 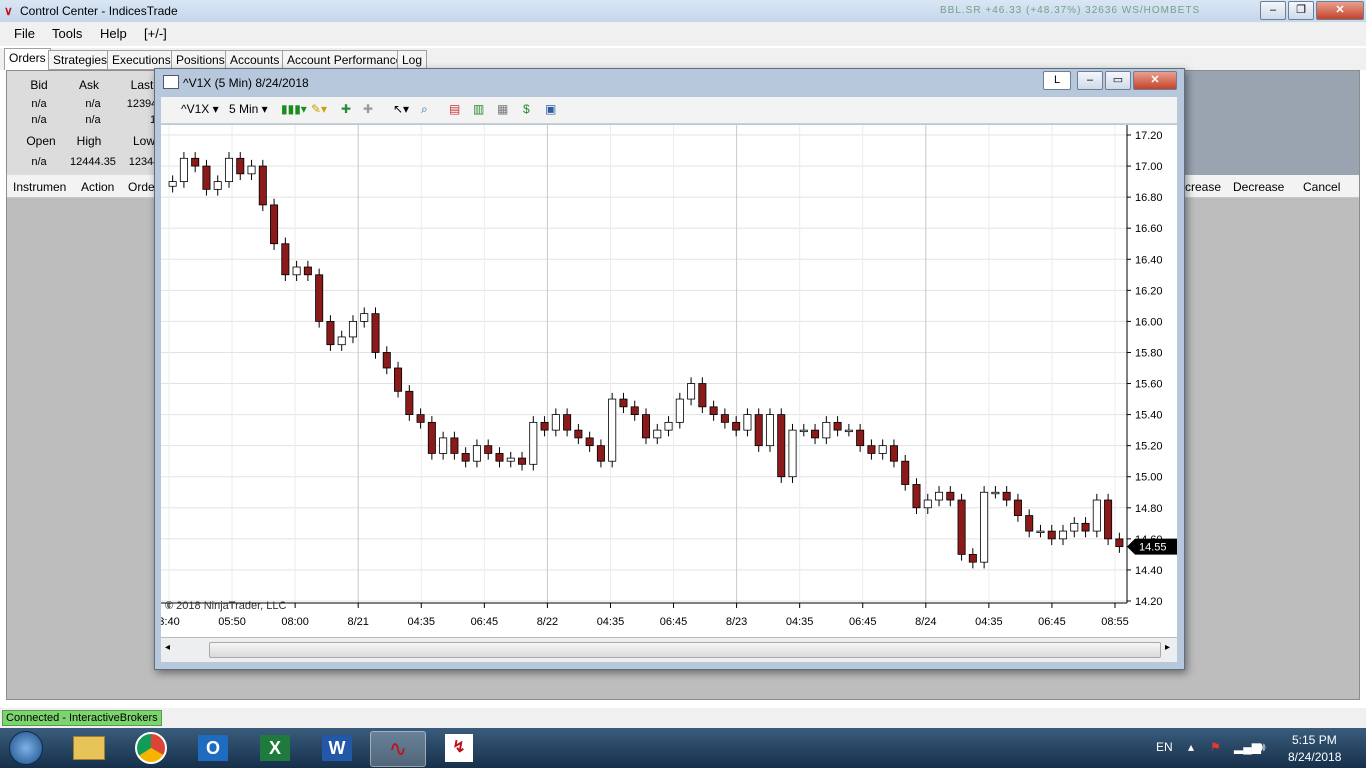 I want to click on tab-positions: Positions, so click(x=200, y=60).